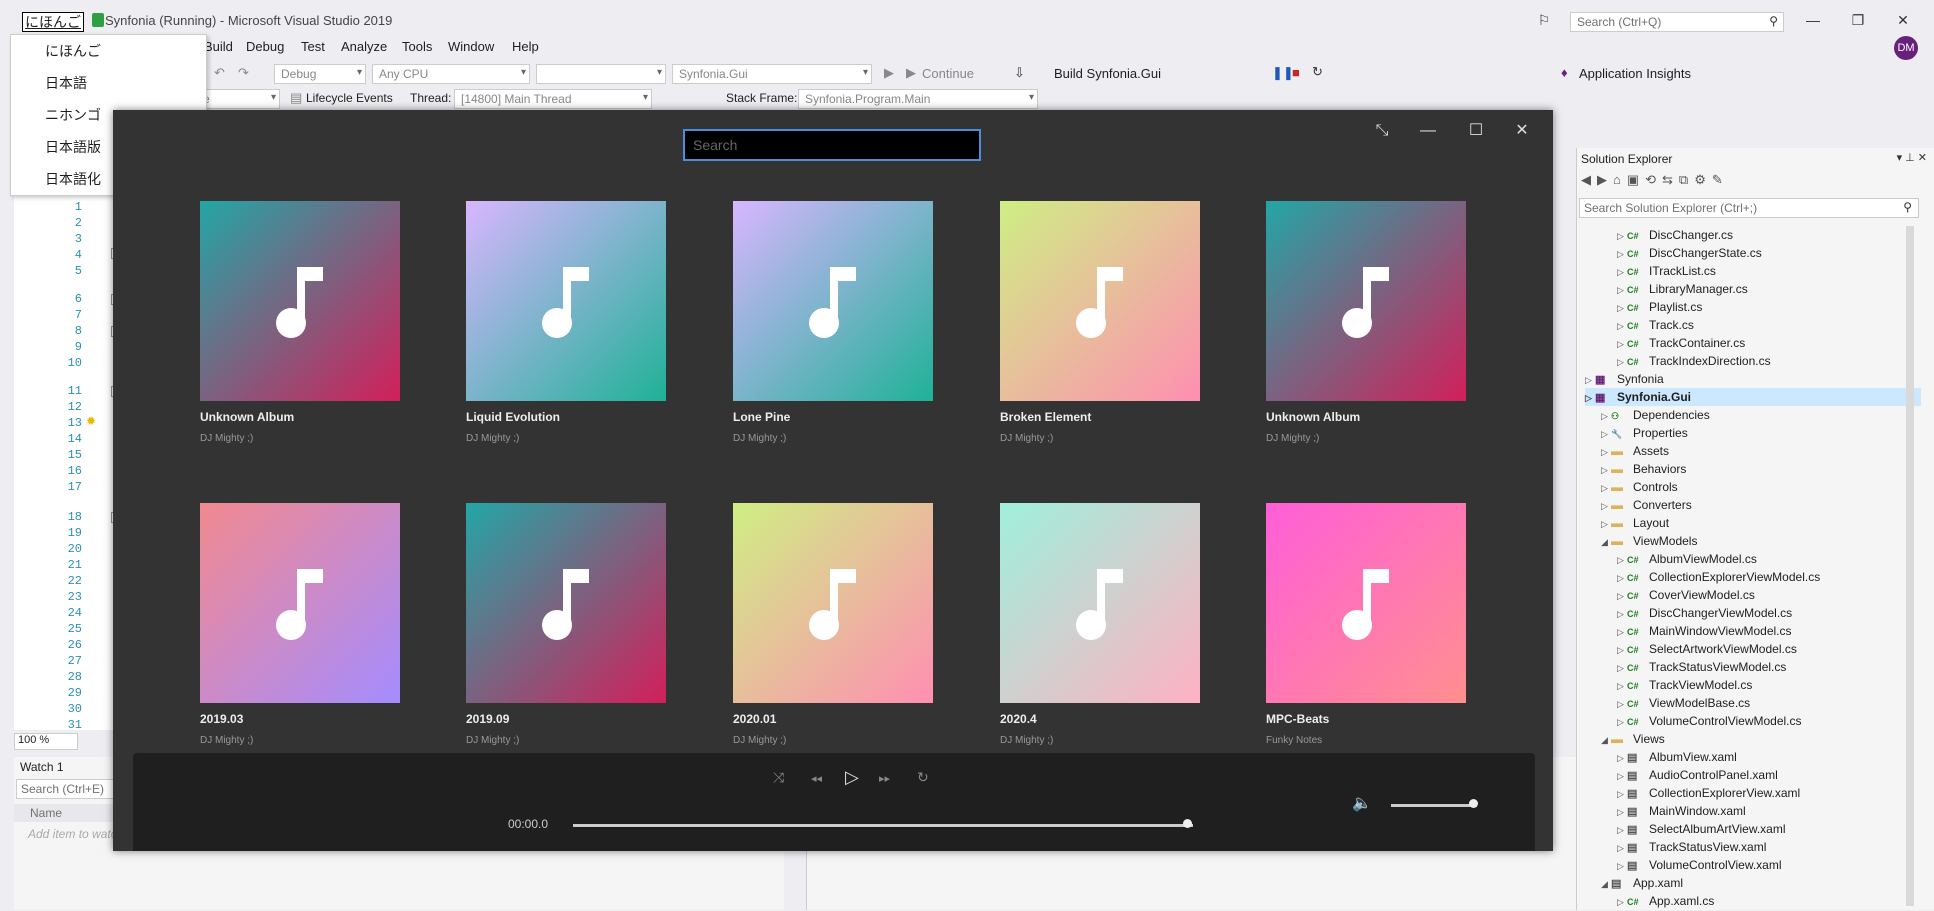 The width and height of the screenshot is (1934, 911). Describe the element at coordinates (320, 74) in the screenshot. I see `config-dropdown: Debug` at that location.